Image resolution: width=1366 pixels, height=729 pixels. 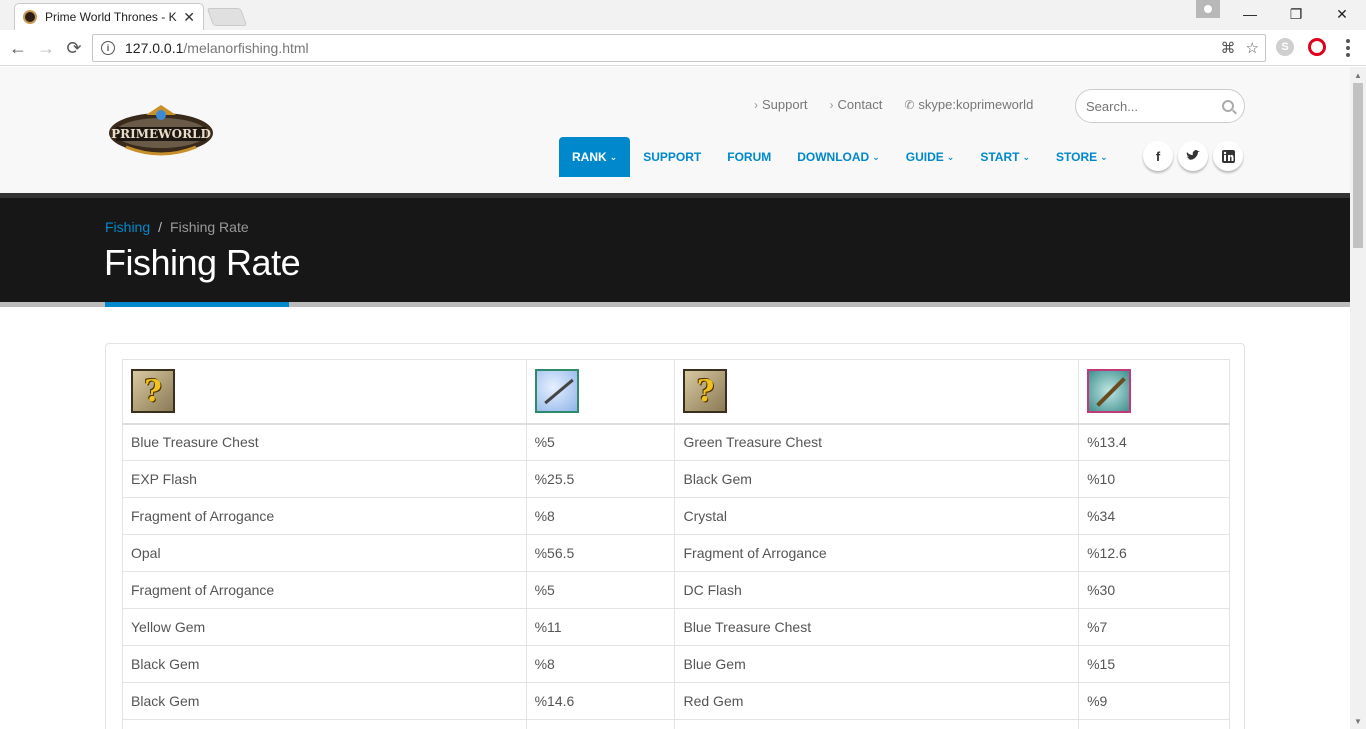 I want to click on chevron-right-icon: ›, so click(x=831, y=104).